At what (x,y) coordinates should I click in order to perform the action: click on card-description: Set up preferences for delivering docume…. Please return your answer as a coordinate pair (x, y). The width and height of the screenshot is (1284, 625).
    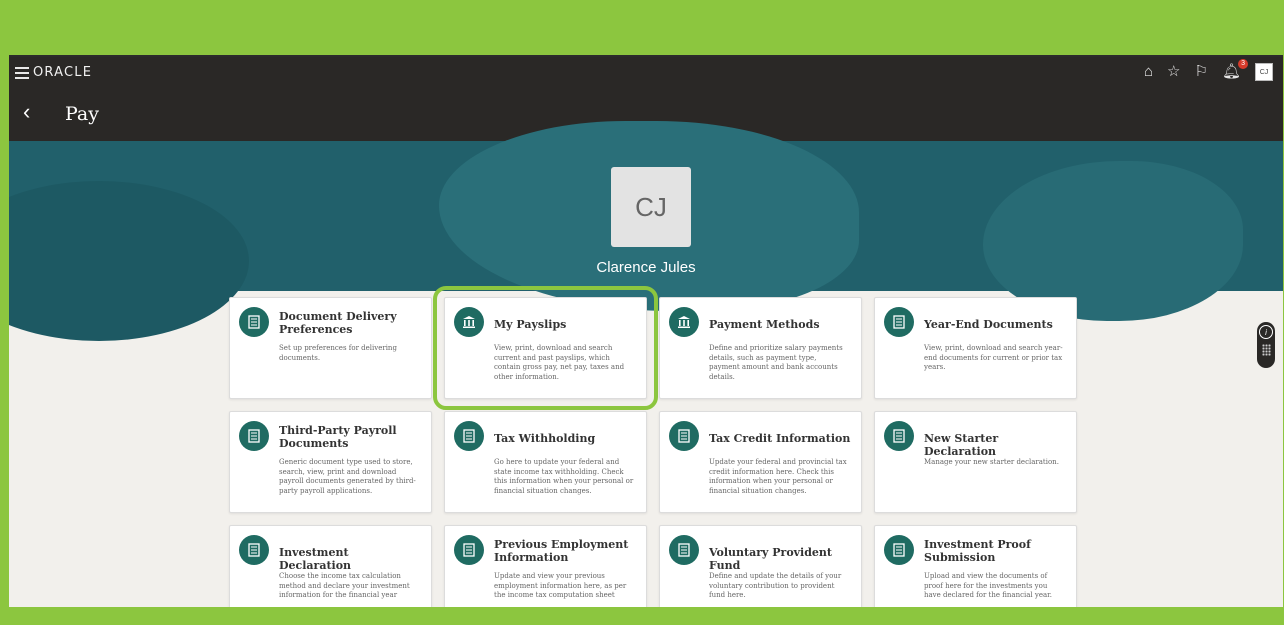
    Looking at the image, I should click on (338, 353).